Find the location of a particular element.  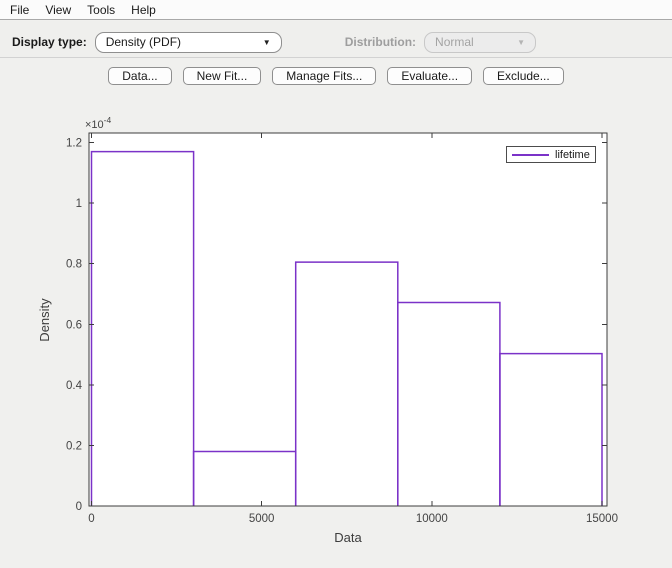

y-tick-label: 0 is located at coordinates (79, 507).